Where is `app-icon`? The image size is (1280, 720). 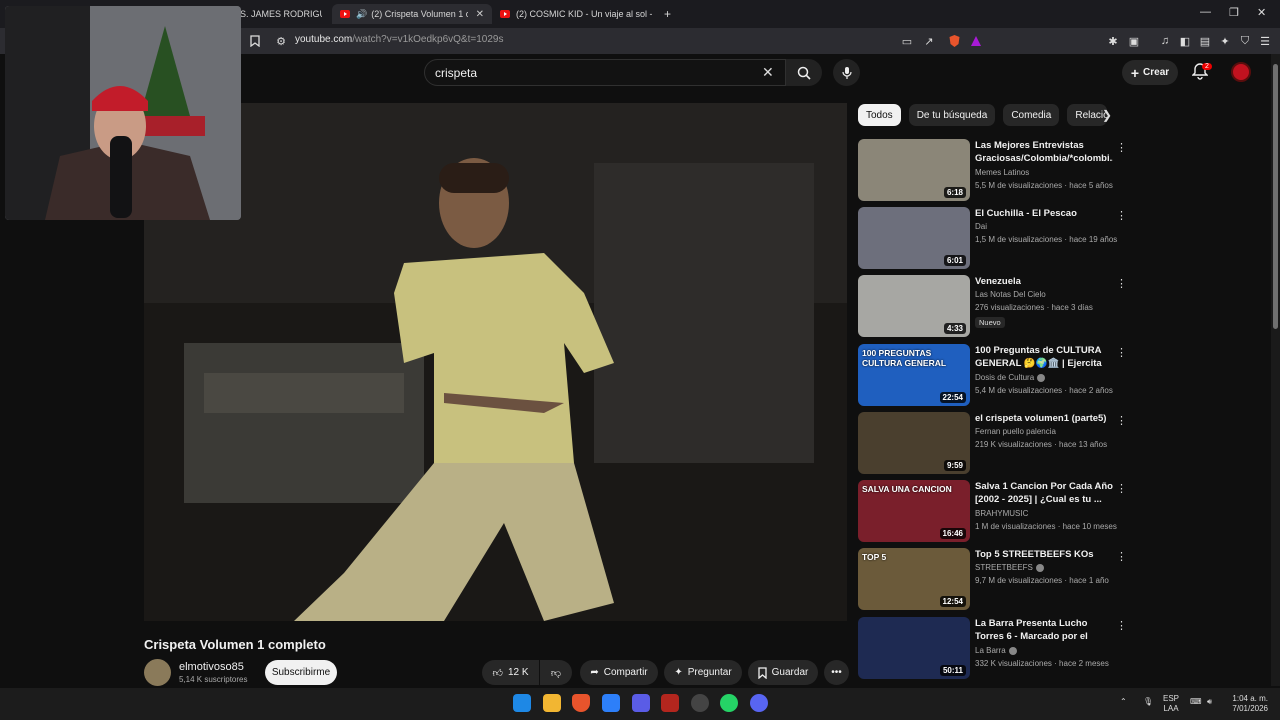
app-icon is located at coordinates (700, 703).